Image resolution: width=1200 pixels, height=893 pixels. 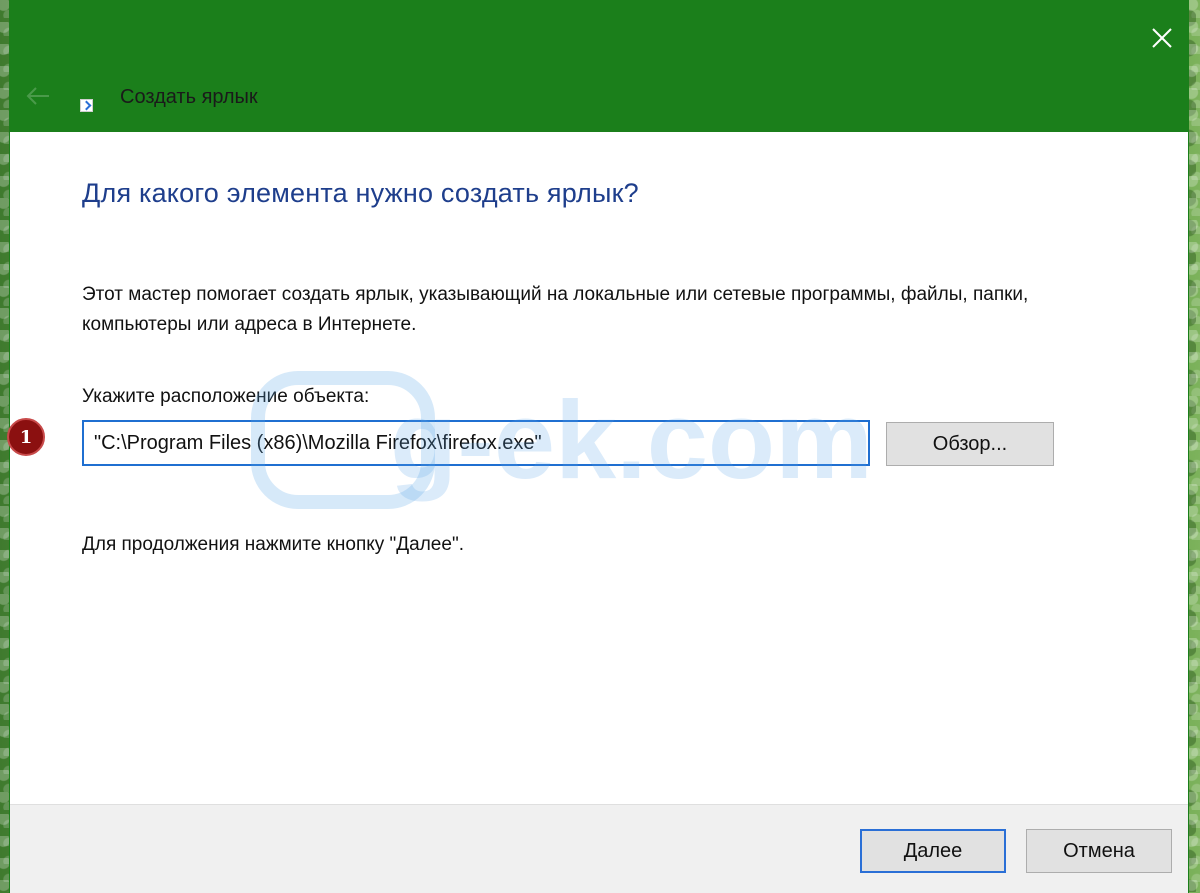 What do you see at coordinates (273, 544) in the screenshot?
I see `continue-hint: Для продолжения нажмите кнопку "Далее".` at bounding box center [273, 544].